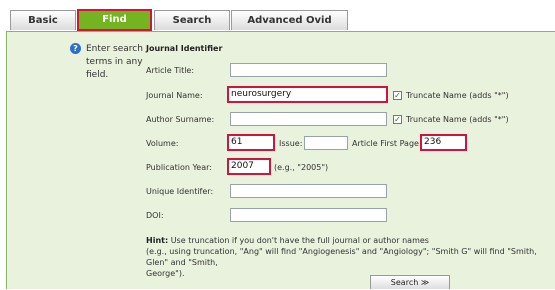 This screenshot has height=290, width=555. I want to click on tab-advanced-ovid-search: Advanced Ovid Search, so click(289, 28).